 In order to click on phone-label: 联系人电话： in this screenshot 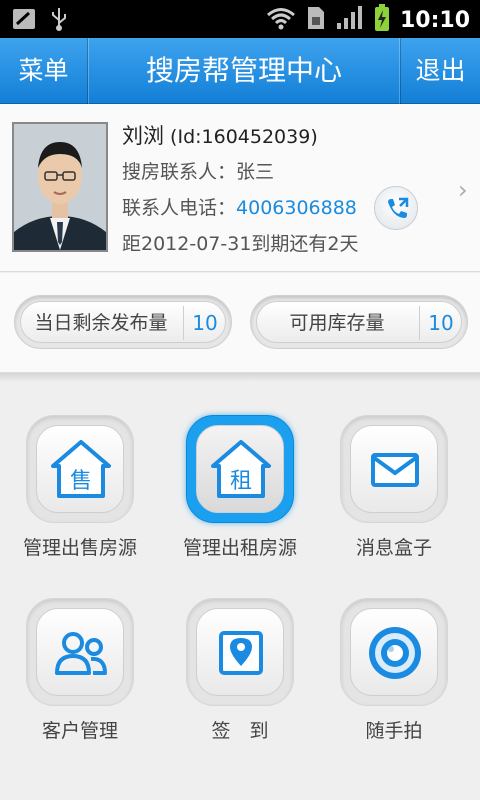, I will do `click(179, 208)`.